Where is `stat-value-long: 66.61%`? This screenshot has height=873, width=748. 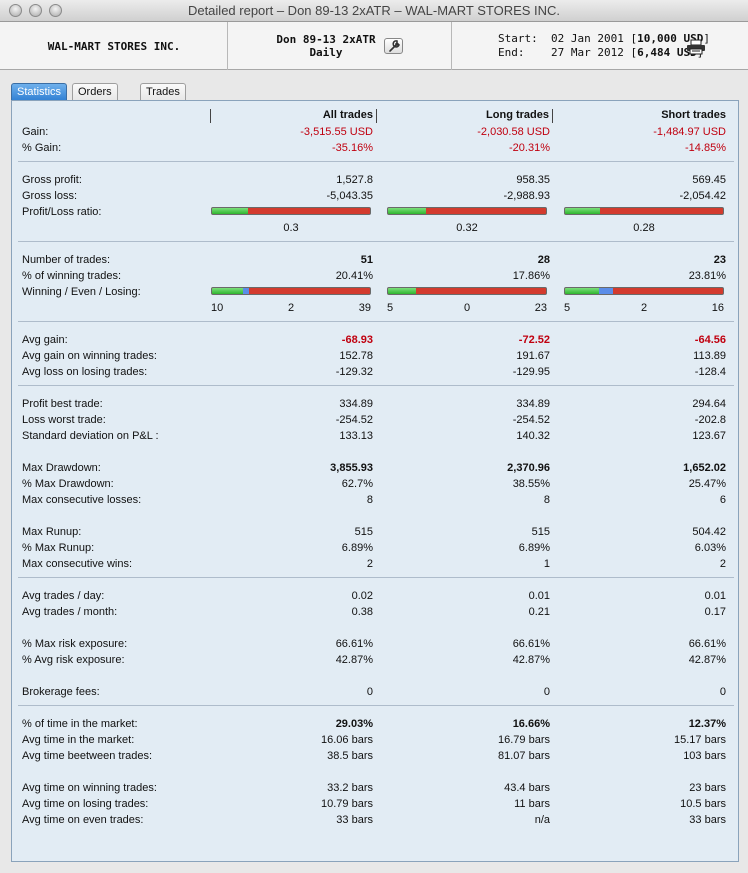 stat-value-long: 66.61% is located at coordinates (531, 644).